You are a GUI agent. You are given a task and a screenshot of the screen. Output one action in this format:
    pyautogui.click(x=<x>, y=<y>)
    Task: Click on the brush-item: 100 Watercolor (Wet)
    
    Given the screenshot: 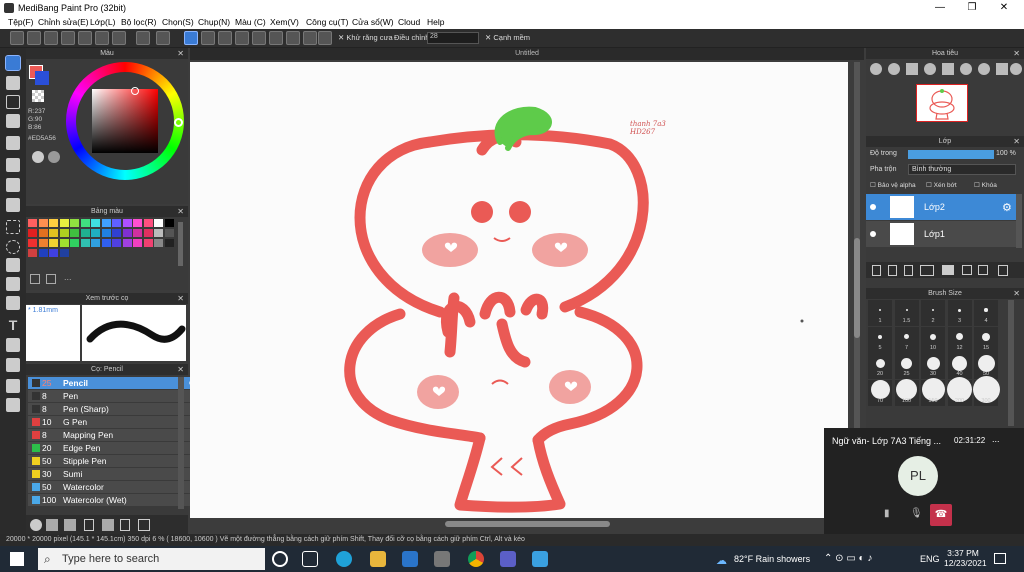 What is the action you would take?
    pyautogui.click(x=114, y=500)
    